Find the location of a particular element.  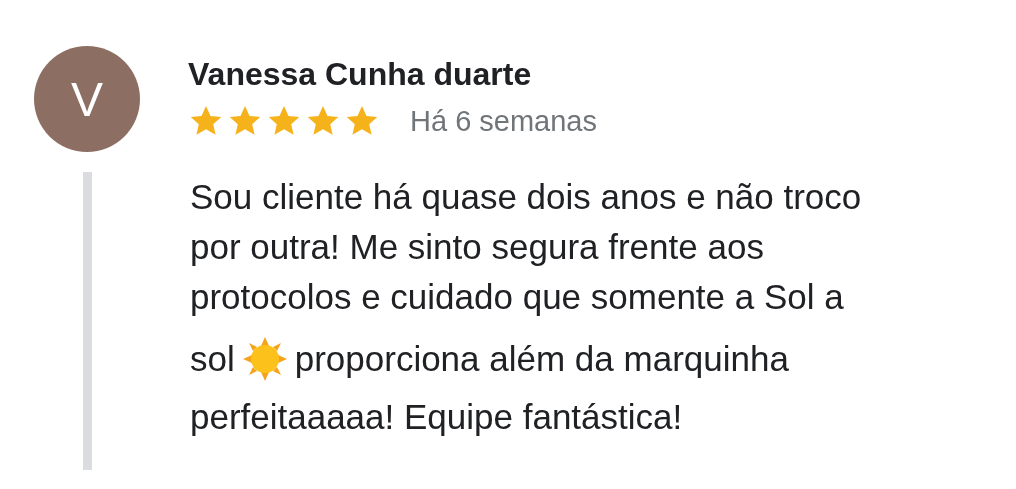

review-time: Há 6 semanas is located at coordinates (503, 121).